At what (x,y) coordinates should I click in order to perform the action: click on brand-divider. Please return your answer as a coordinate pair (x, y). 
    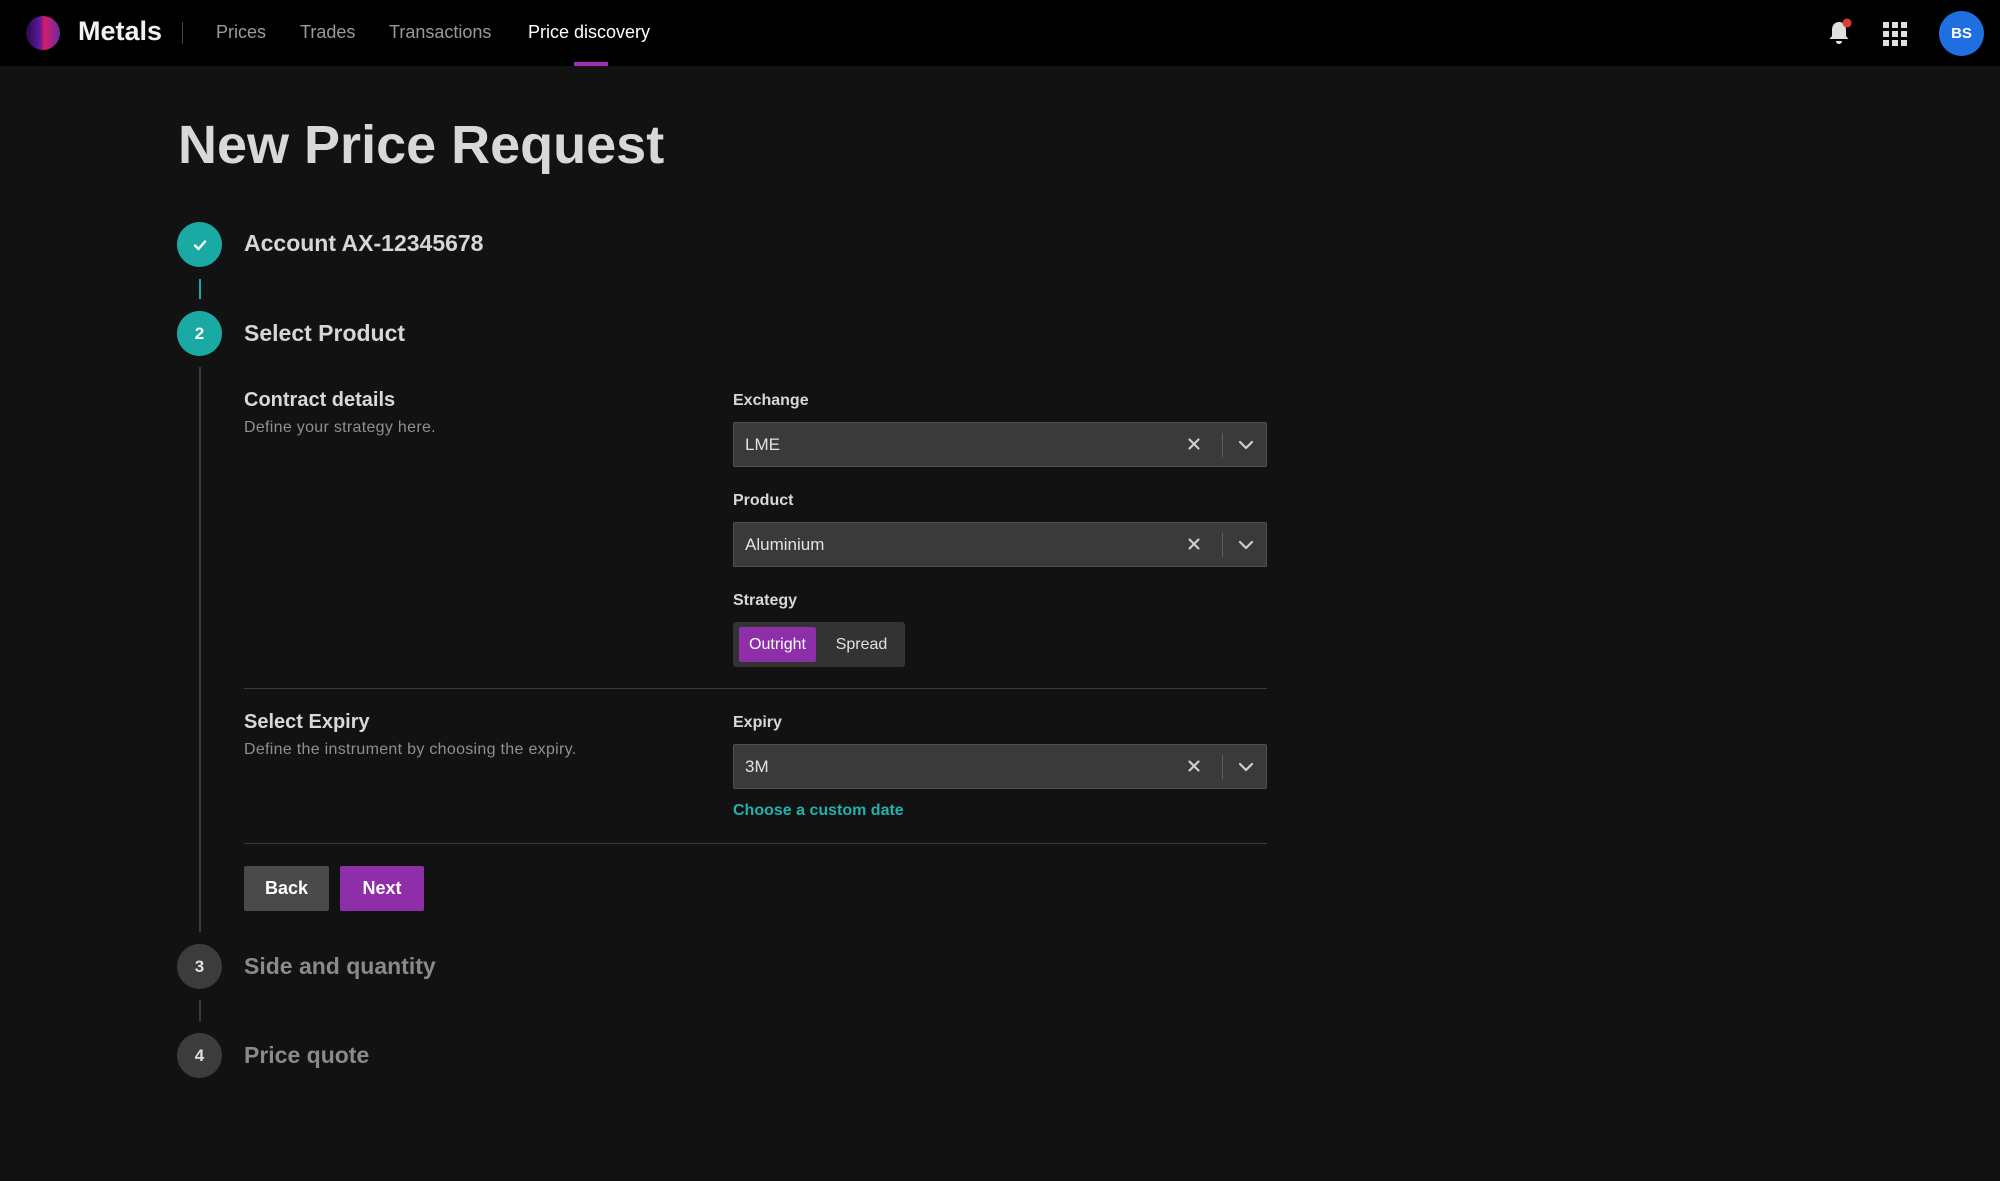
    Looking at the image, I should click on (182, 33).